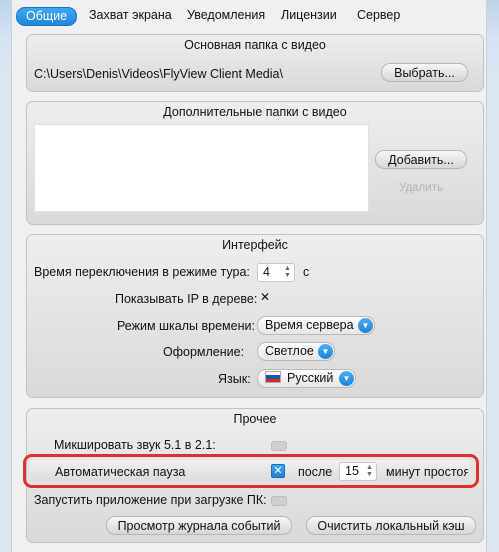 The height and width of the screenshot is (552, 499). I want to click on tab-screen-capture: Захват экрана, so click(130, 15).